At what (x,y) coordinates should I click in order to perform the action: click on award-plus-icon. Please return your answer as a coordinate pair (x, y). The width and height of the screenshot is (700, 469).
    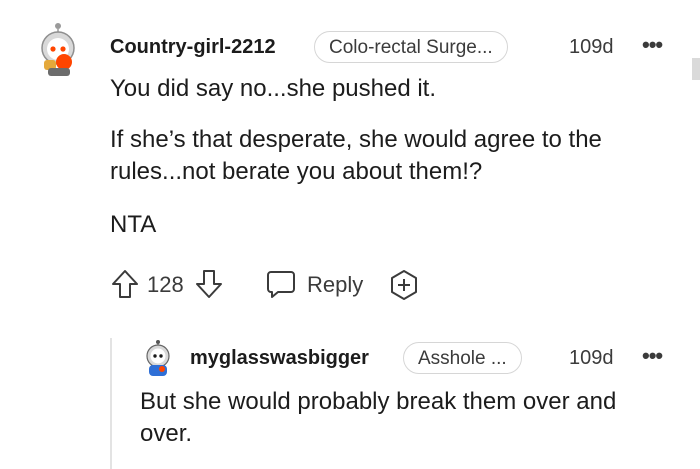
    Looking at the image, I should click on (404, 285).